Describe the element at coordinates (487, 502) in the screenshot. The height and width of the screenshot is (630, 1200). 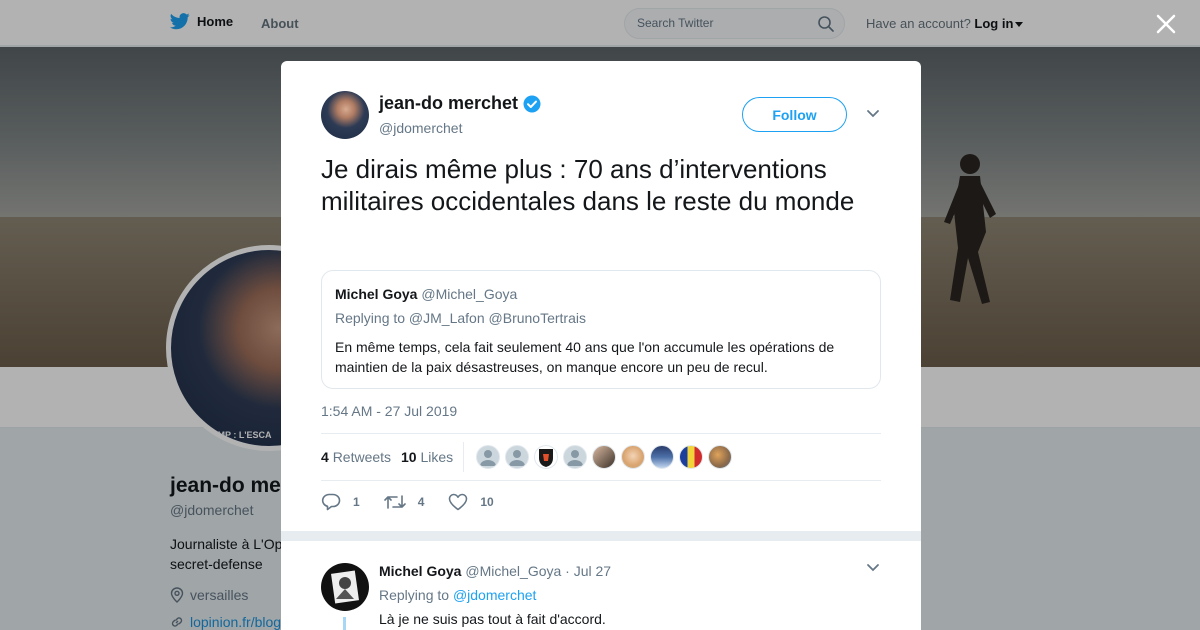
I see `like-count: 10` at that location.